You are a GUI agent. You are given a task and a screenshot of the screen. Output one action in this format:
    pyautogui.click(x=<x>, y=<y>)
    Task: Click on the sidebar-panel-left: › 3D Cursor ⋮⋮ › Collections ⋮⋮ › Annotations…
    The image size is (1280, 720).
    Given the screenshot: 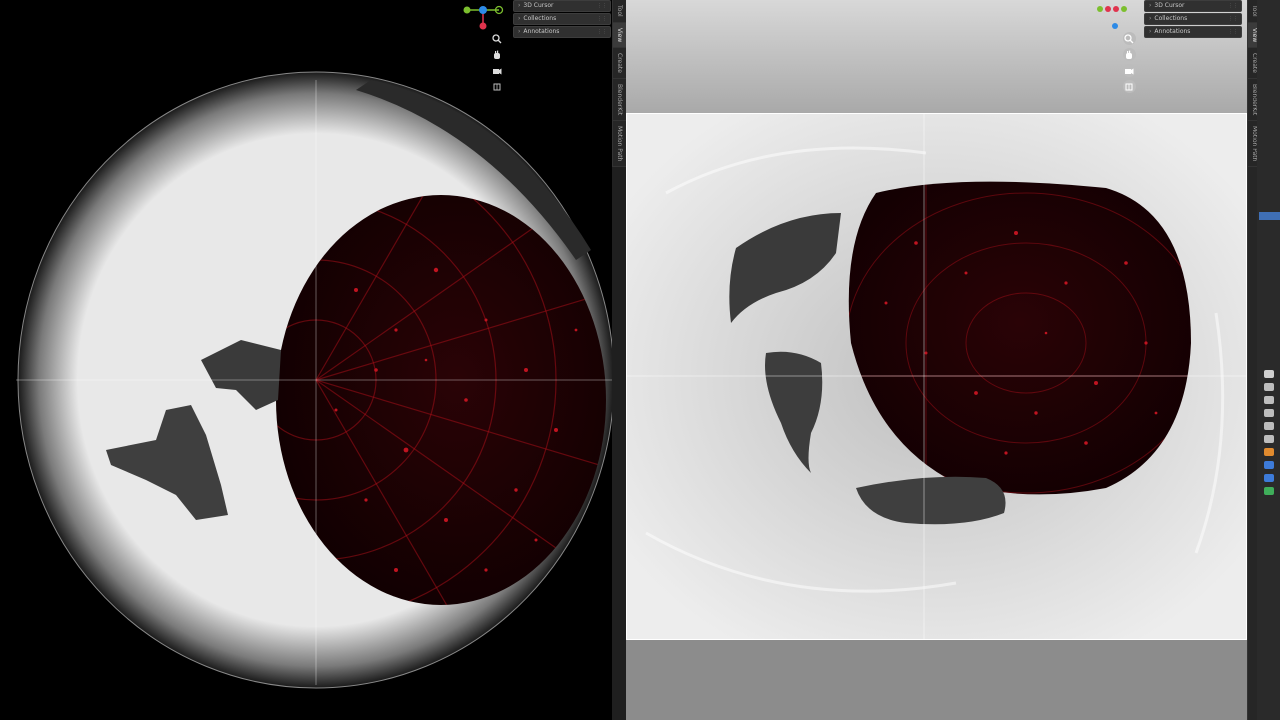 What is the action you would take?
    pyautogui.click(x=562, y=19)
    